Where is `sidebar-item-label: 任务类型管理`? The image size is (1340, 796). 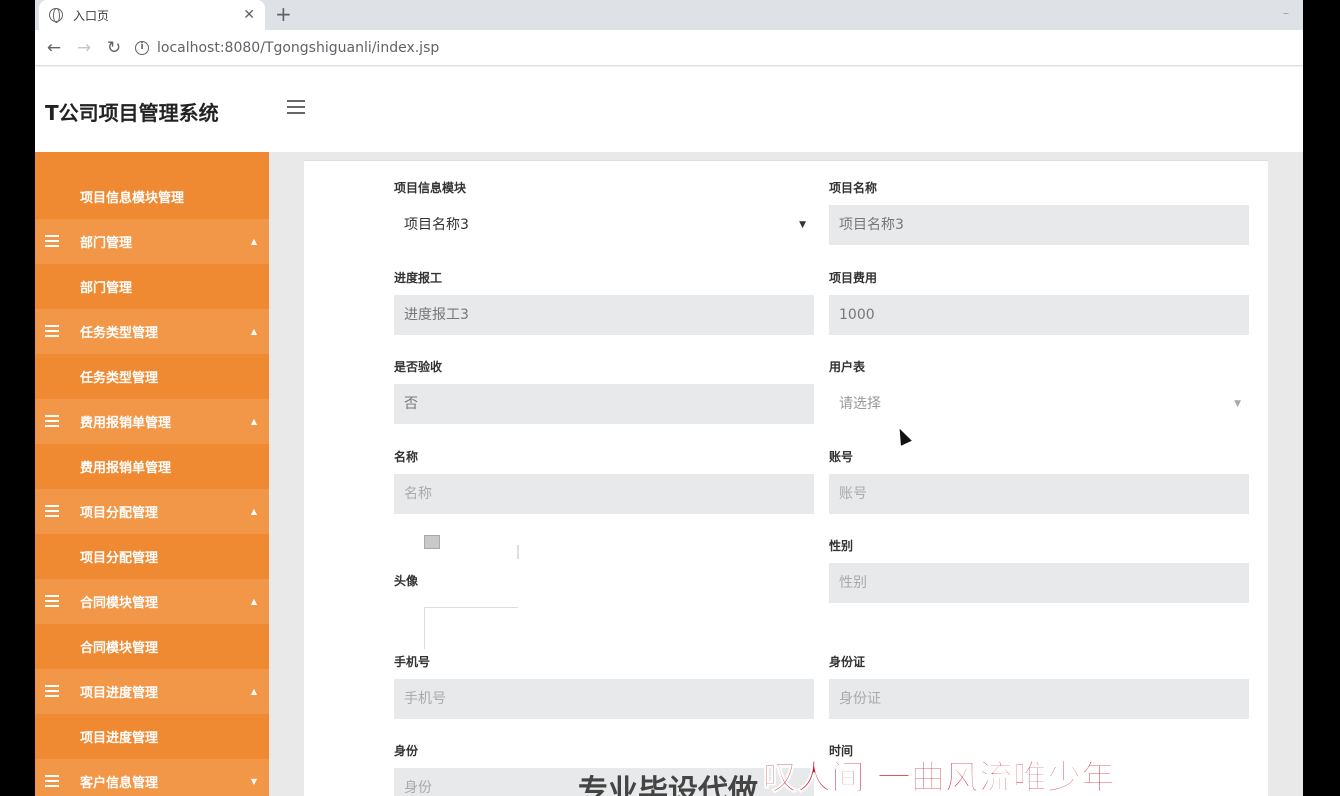 sidebar-item-label: 任务类型管理 is located at coordinates (119, 378).